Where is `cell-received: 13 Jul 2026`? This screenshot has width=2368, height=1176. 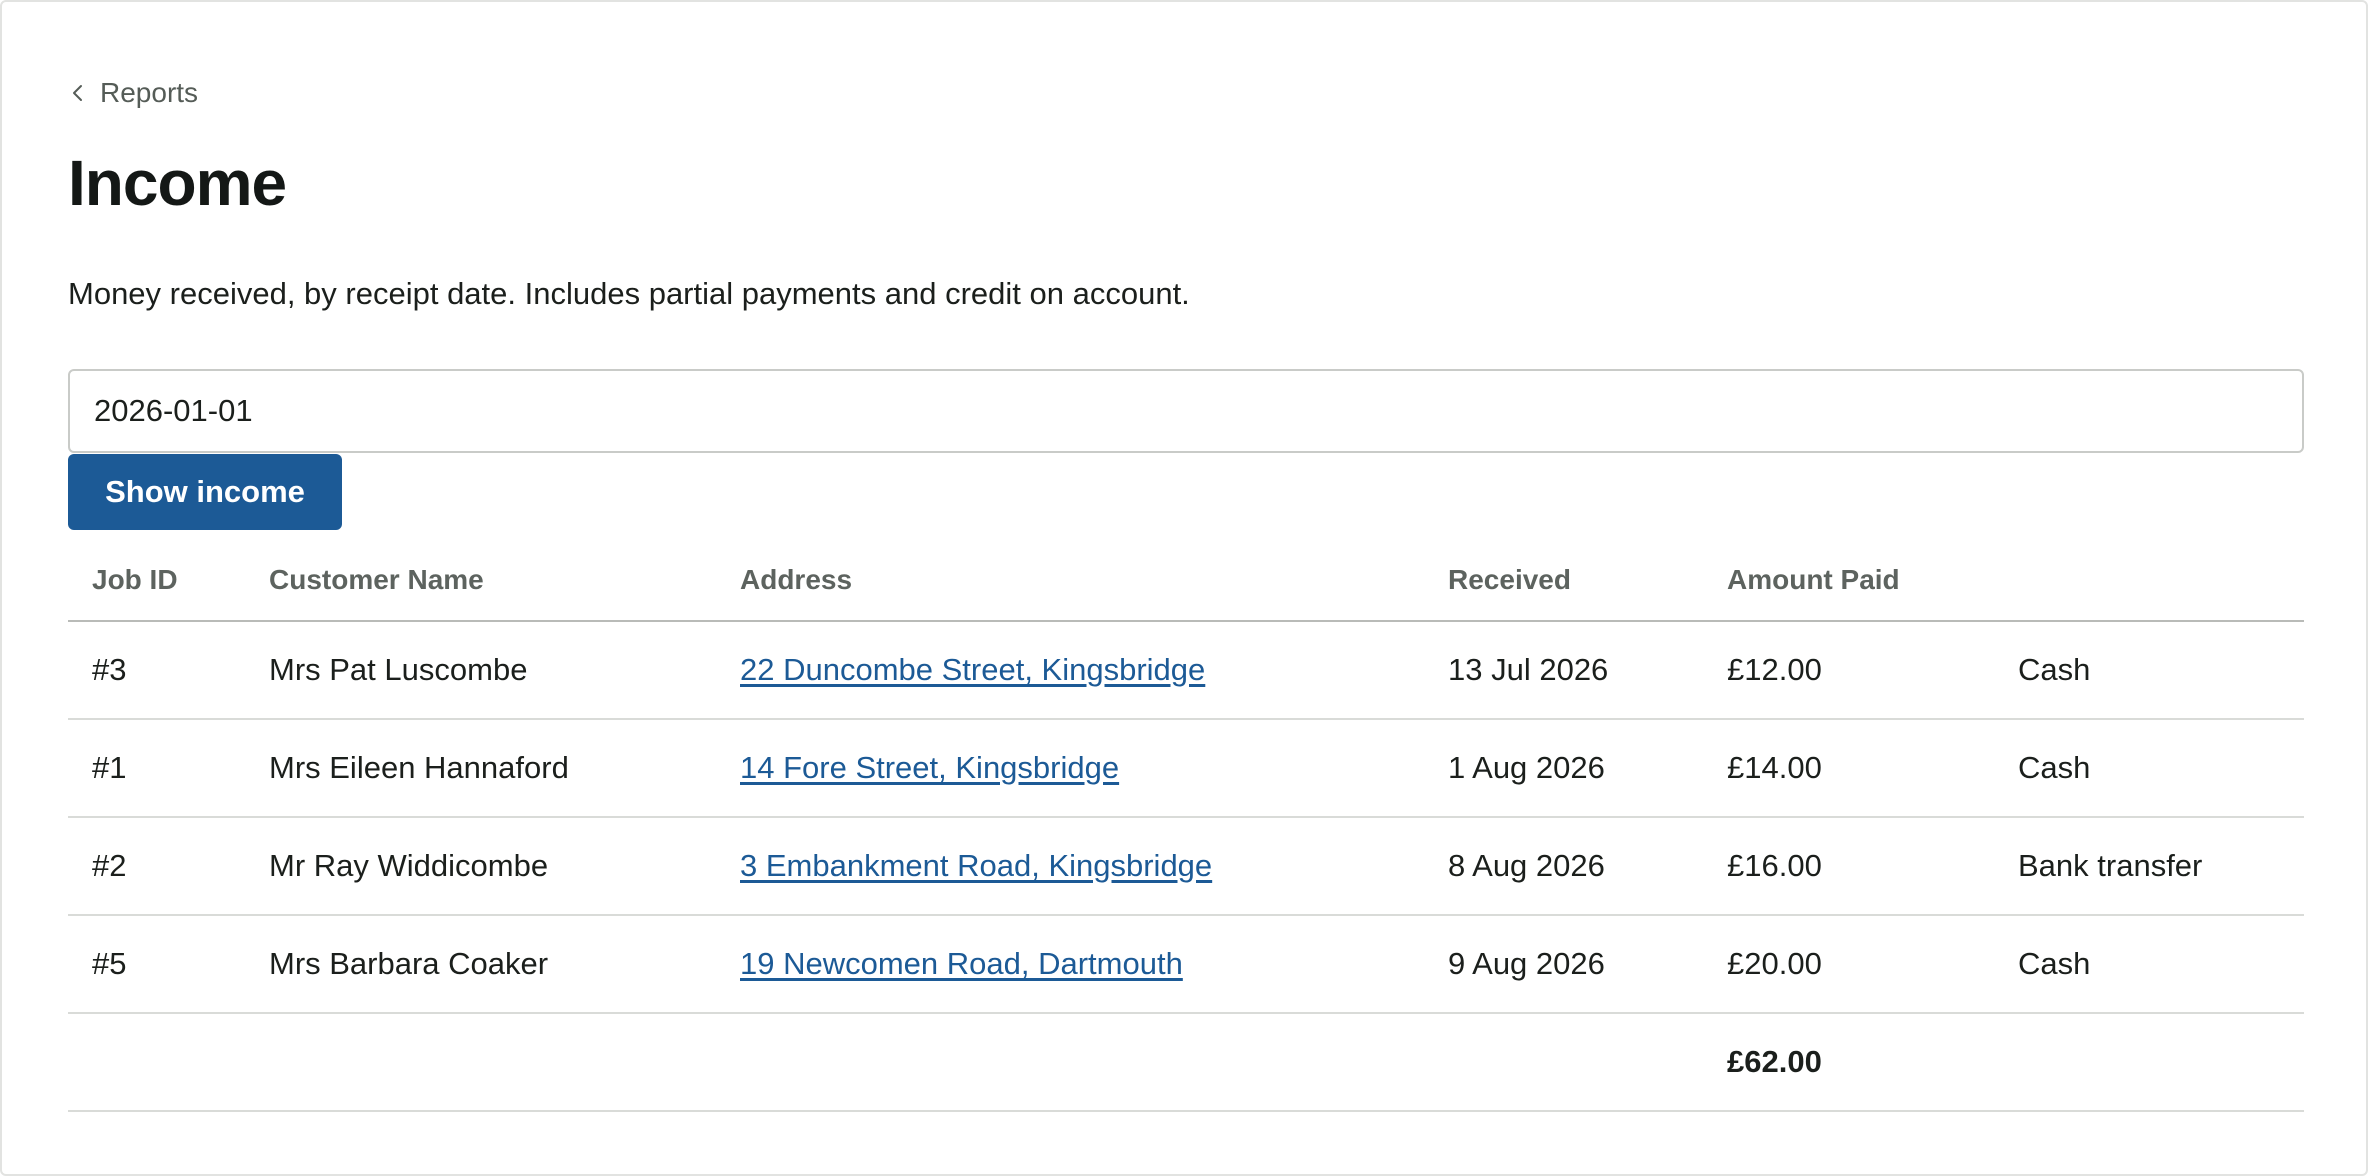 cell-received: 13 Jul 2026 is located at coordinates (1563, 670).